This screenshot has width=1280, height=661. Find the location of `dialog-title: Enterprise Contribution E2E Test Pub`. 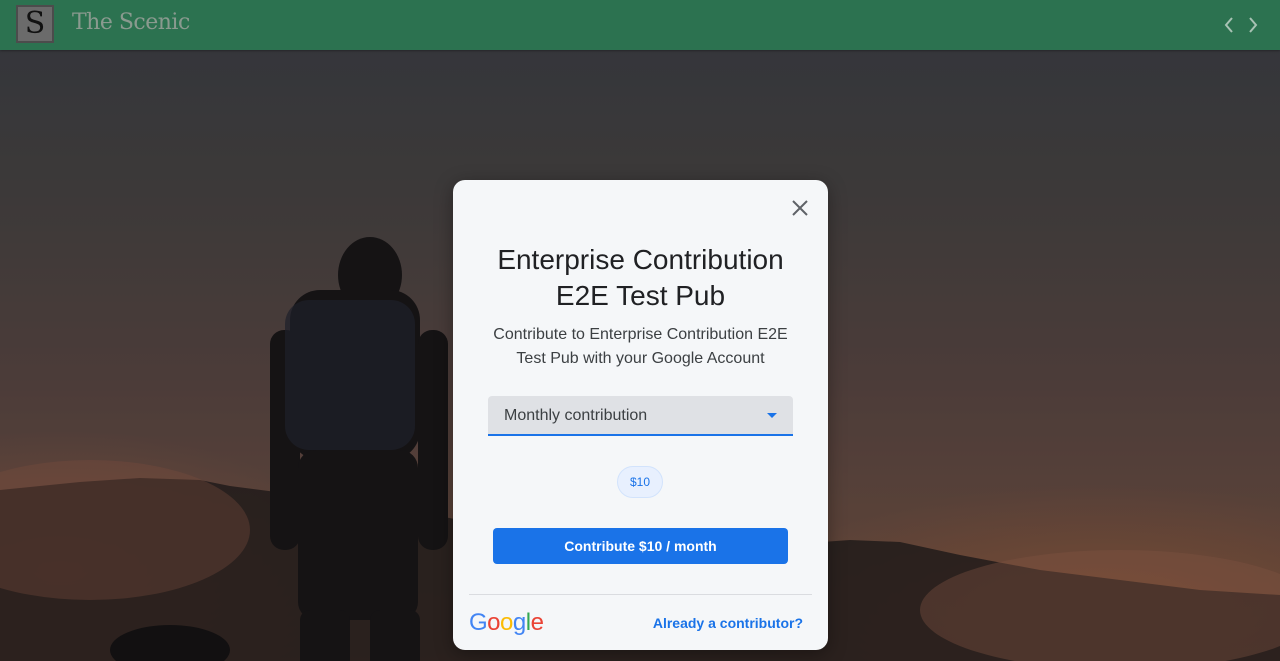

dialog-title: Enterprise Contribution E2E Test Pub is located at coordinates (640, 277).